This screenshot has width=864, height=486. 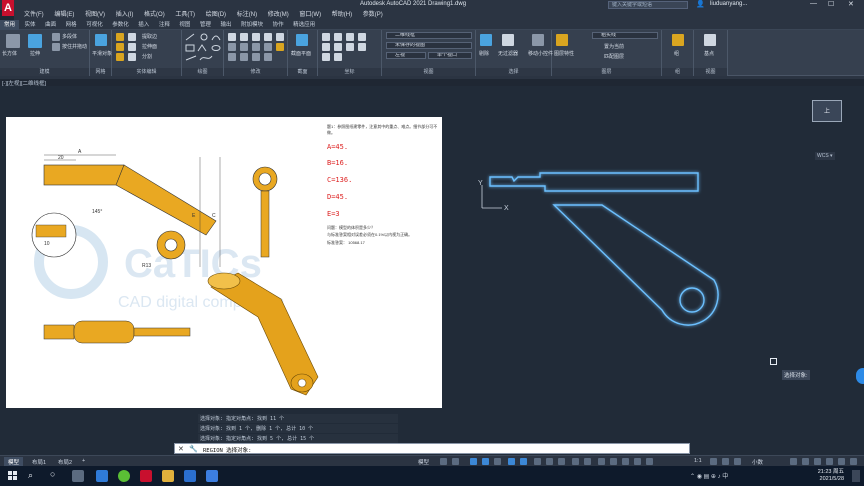 I want to click on annotation-scale-icon, so click(x=649, y=461).